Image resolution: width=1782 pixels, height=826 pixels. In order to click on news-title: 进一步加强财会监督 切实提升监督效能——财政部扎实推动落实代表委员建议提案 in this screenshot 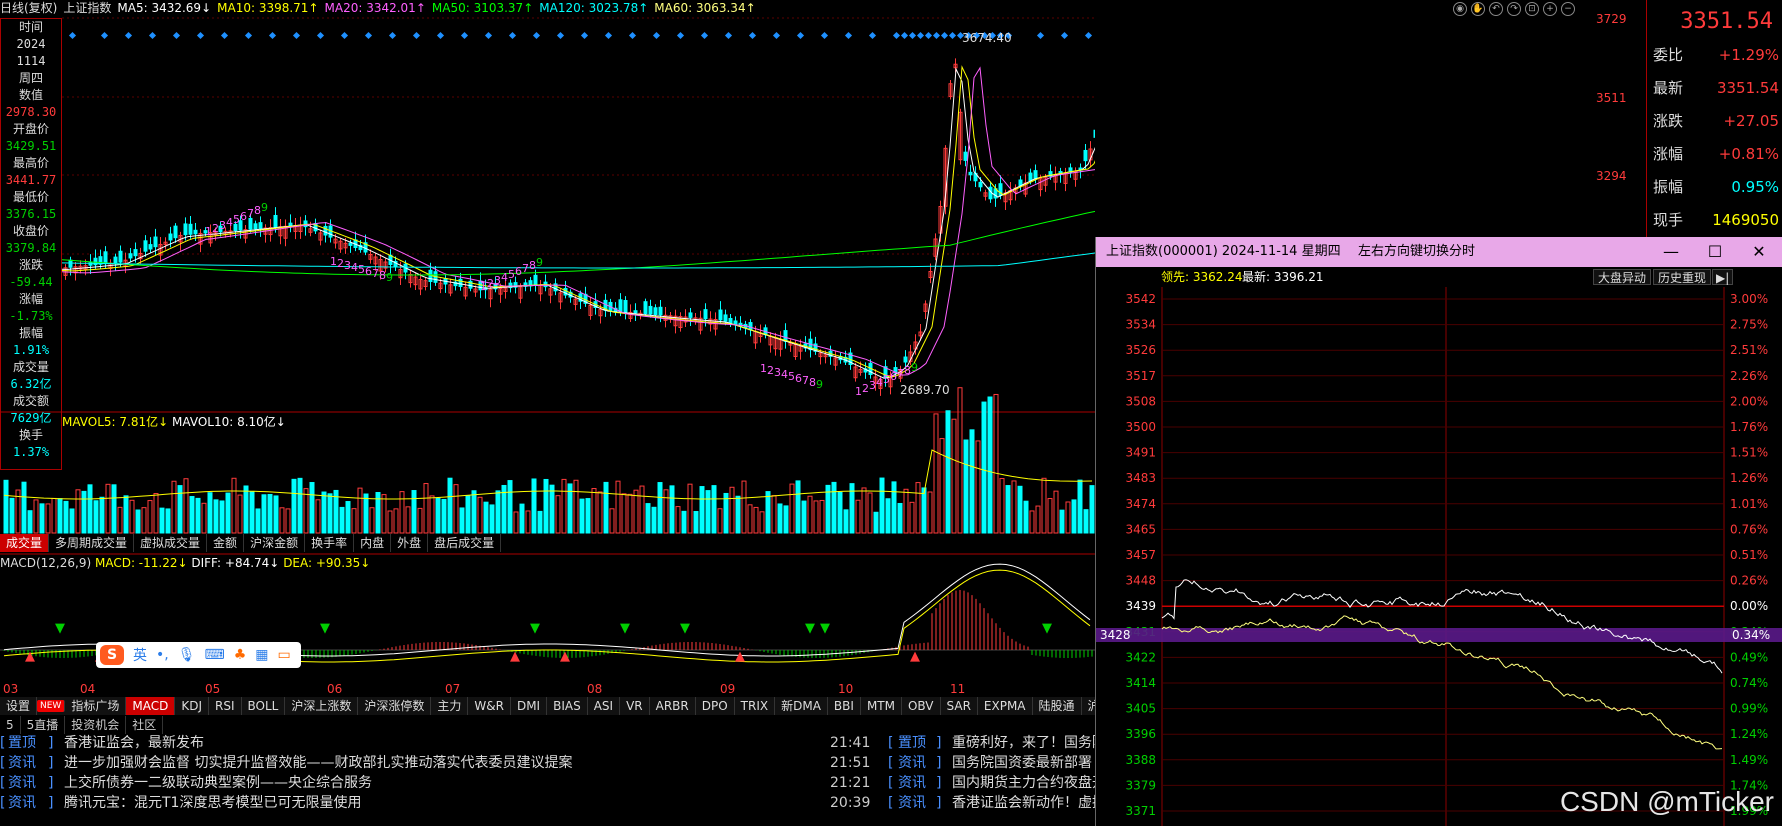, I will do `click(318, 763)`.